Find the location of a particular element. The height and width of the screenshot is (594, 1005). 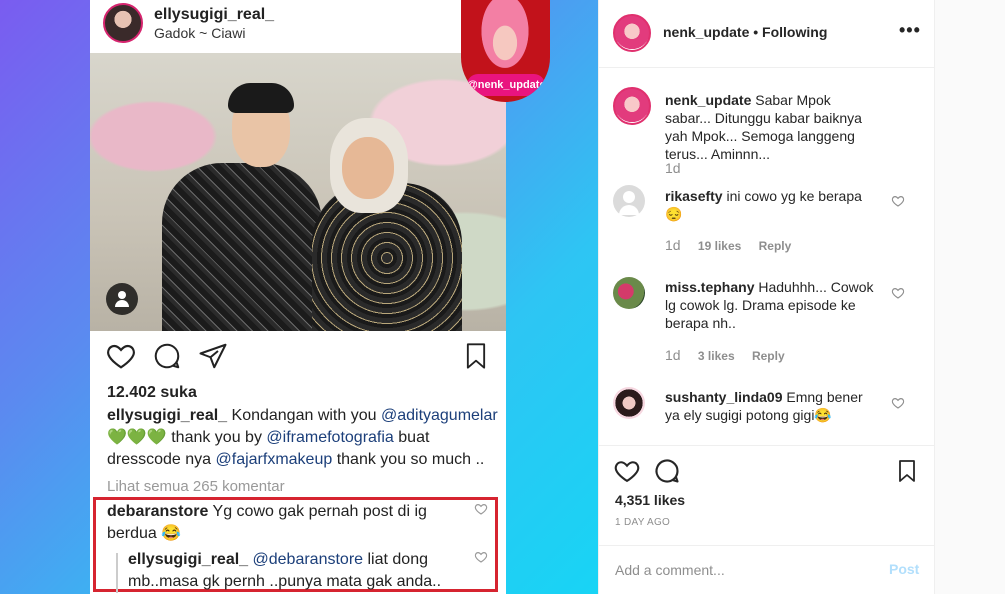

embedded-location: Gadok ~ Ciawi is located at coordinates (200, 33).